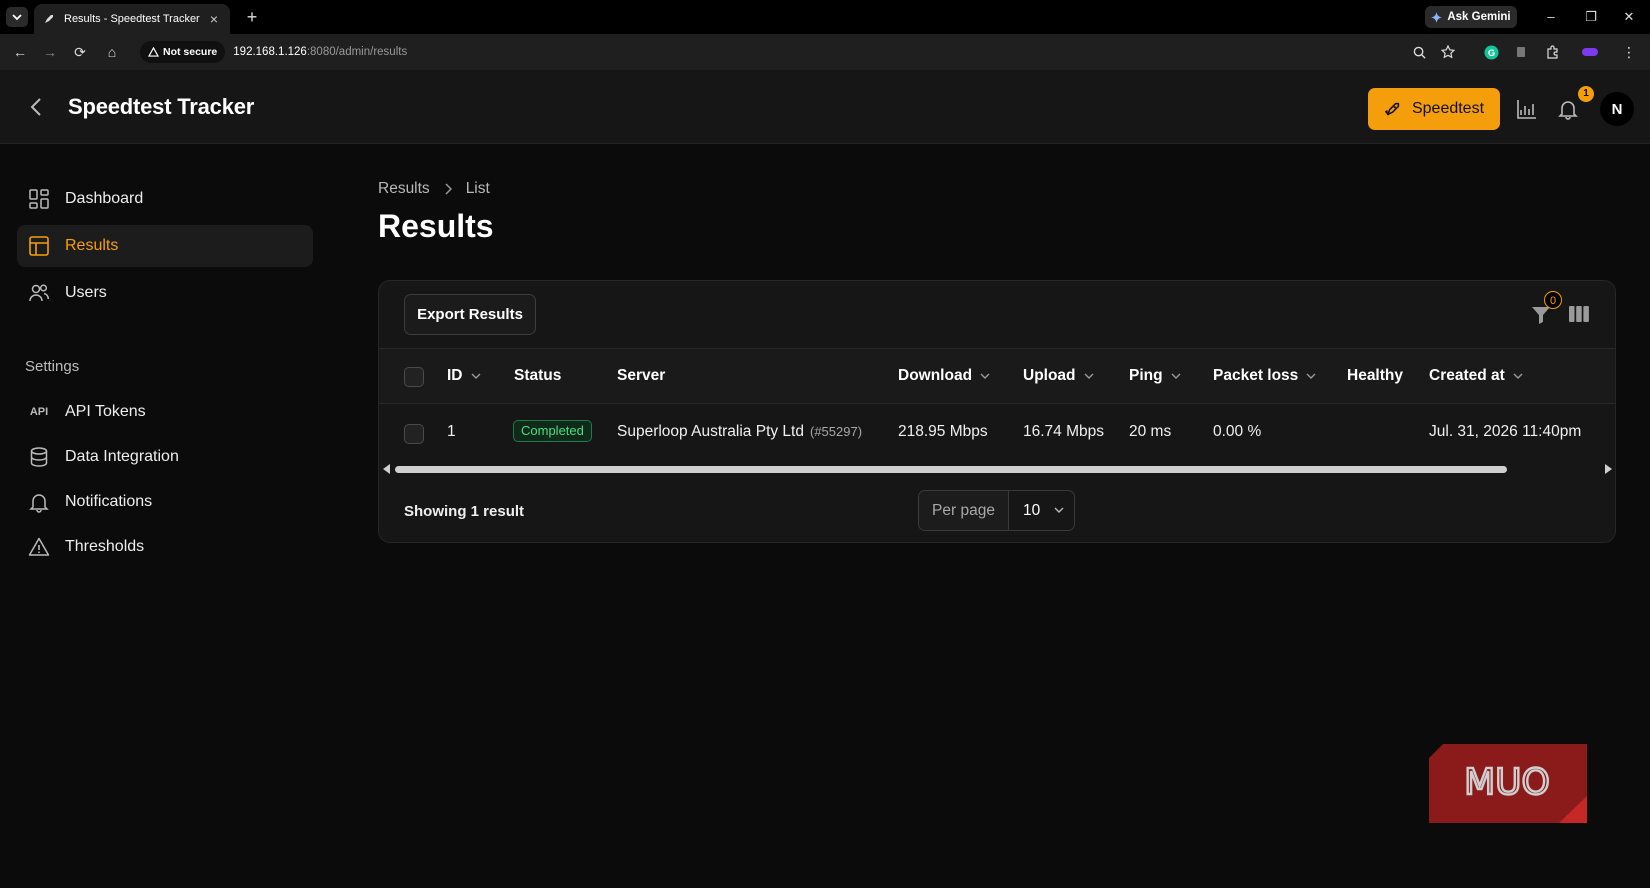  What do you see at coordinates (165, 502) in the screenshot?
I see `sidebar-item-notifications: Notifications` at bounding box center [165, 502].